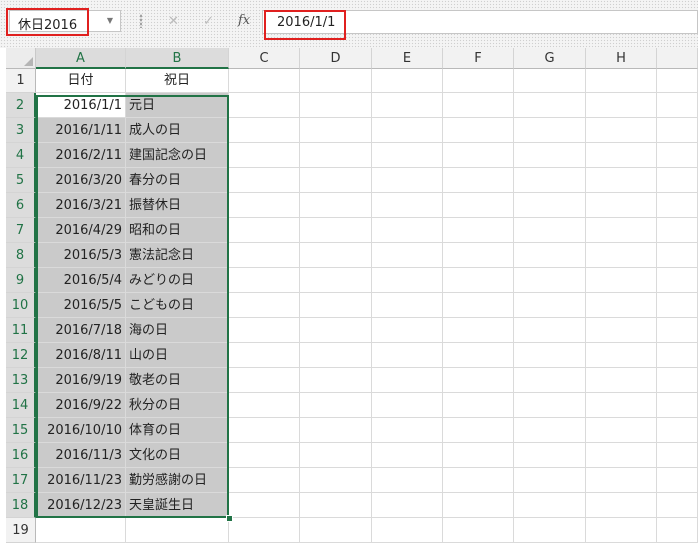 The width and height of the screenshot is (698, 545). I want to click on row-header-2: 2, so click(21, 105).